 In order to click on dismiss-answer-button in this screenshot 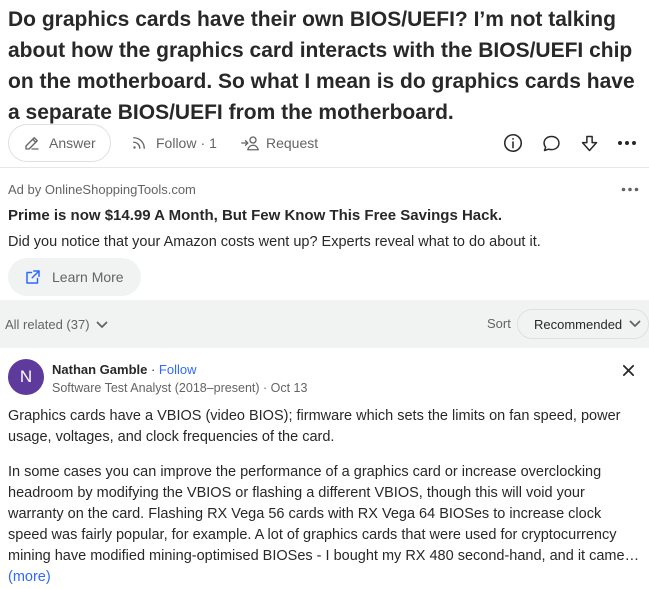, I will do `click(628, 370)`.